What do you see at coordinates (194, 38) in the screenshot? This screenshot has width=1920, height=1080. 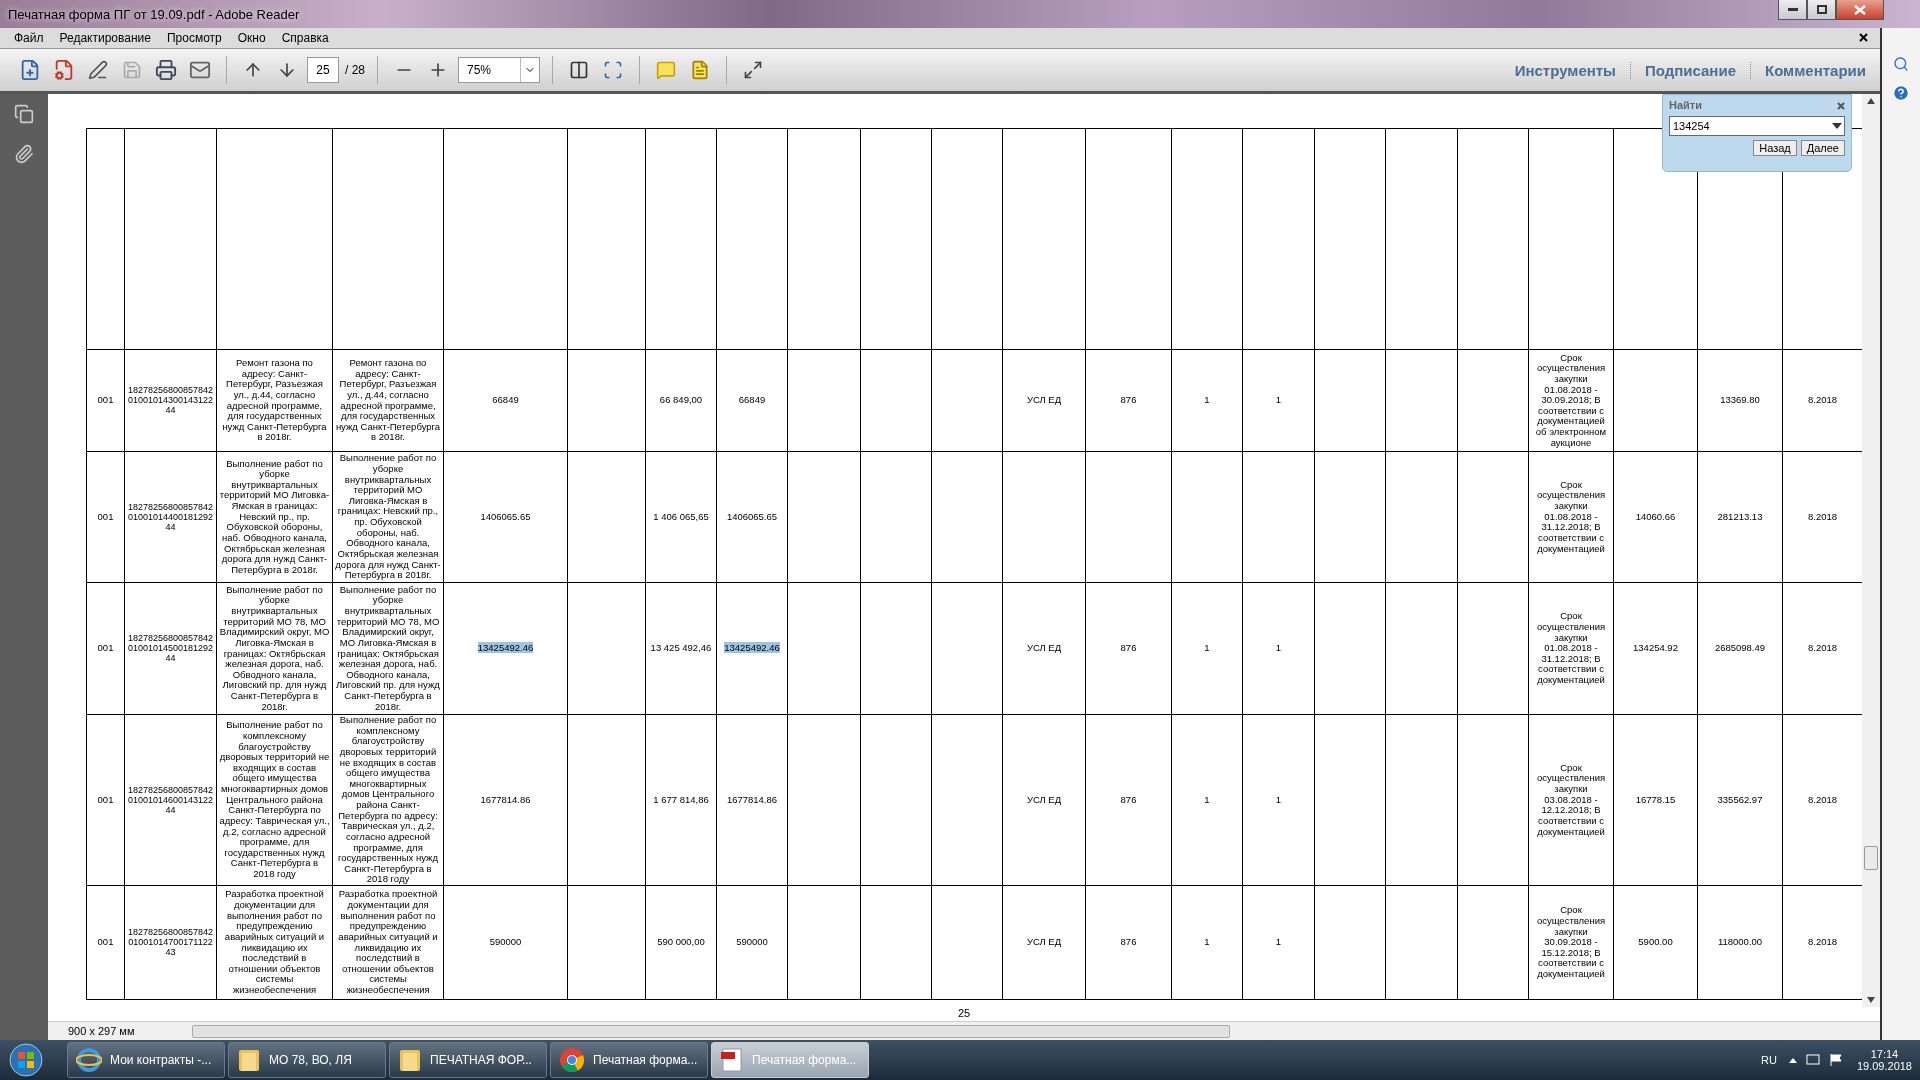 I see `menu-item: Просмотр` at bounding box center [194, 38].